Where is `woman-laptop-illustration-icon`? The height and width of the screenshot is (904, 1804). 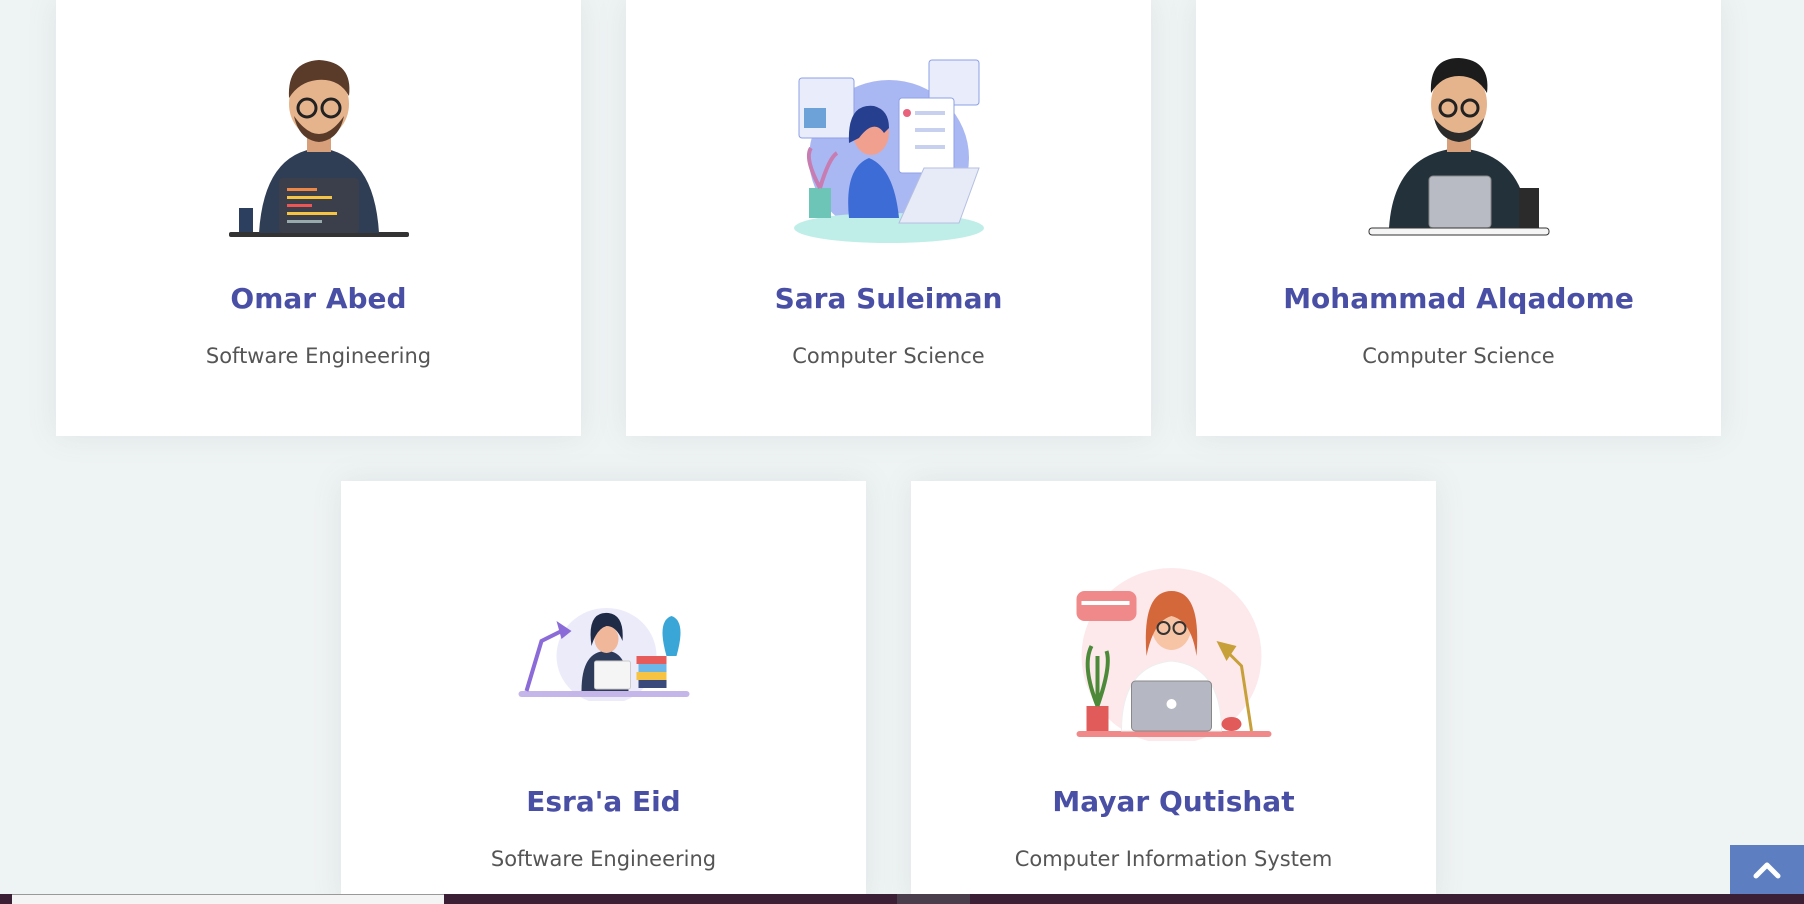 woman-laptop-illustration-icon is located at coordinates (888, 151).